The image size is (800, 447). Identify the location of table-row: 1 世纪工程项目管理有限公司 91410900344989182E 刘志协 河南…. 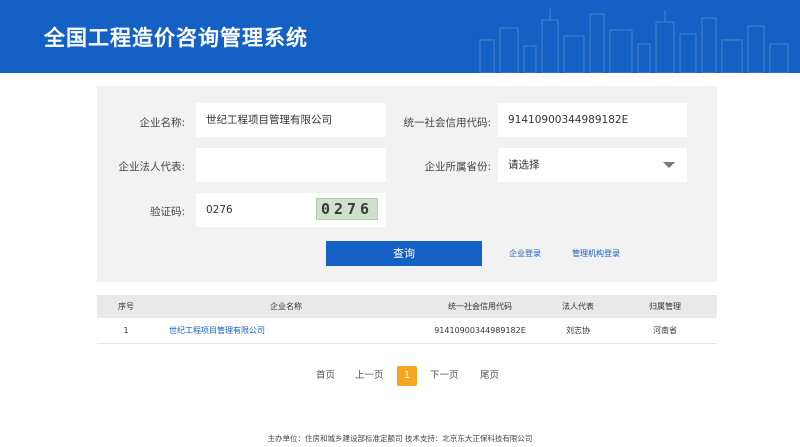
(407, 331).